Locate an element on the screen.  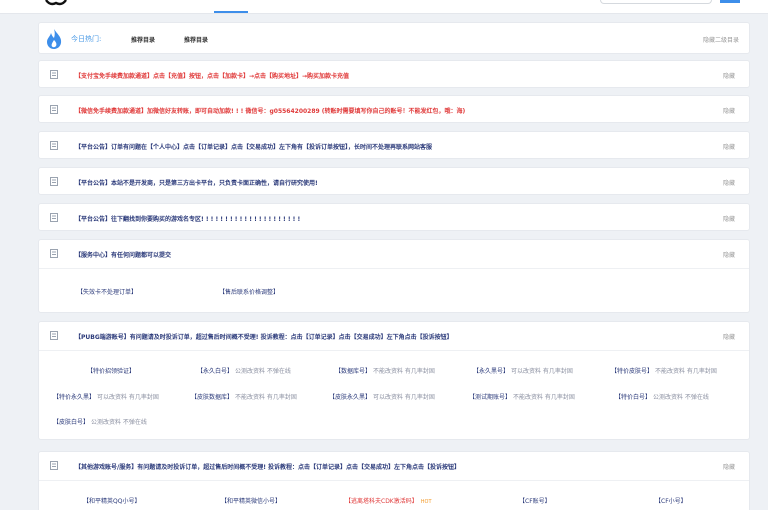
product-link: 【永久白号】 公测改资料 不弹在线 is located at coordinates (244, 370).